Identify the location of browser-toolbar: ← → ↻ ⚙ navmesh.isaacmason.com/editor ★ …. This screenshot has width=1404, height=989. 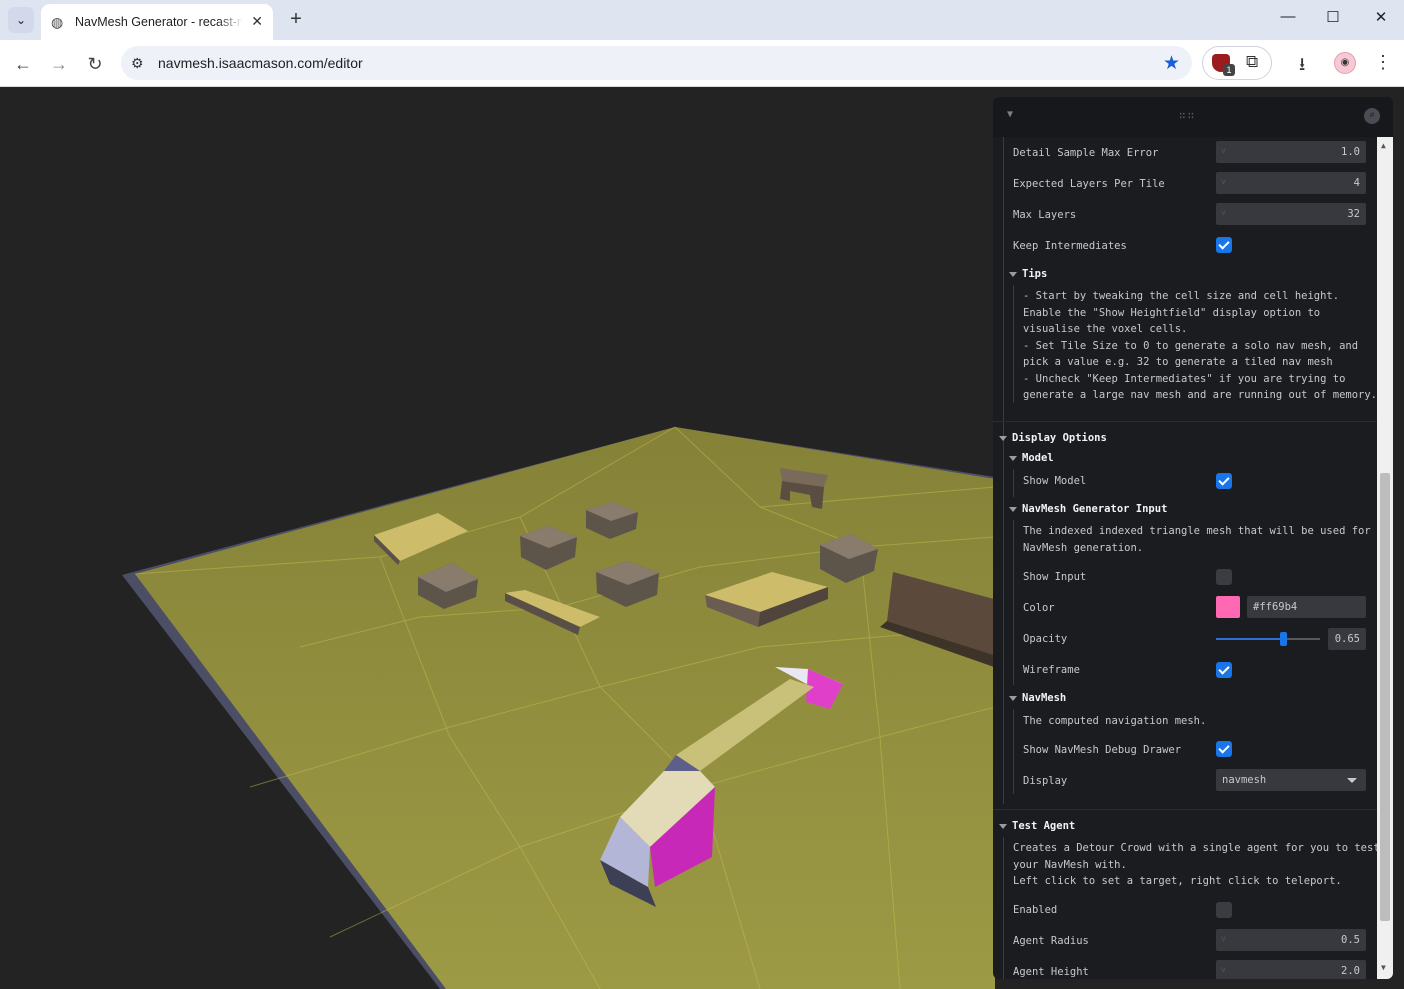
(702, 63).